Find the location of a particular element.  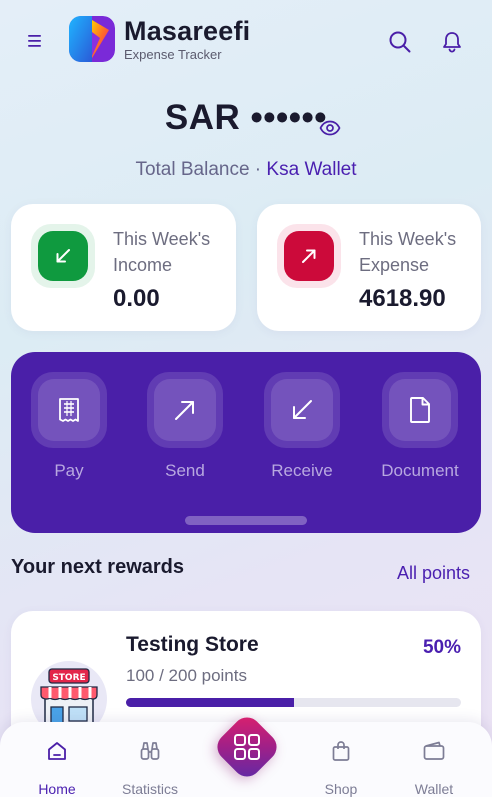

nav-statistics: Statistics is located at coordinates (150, 767).